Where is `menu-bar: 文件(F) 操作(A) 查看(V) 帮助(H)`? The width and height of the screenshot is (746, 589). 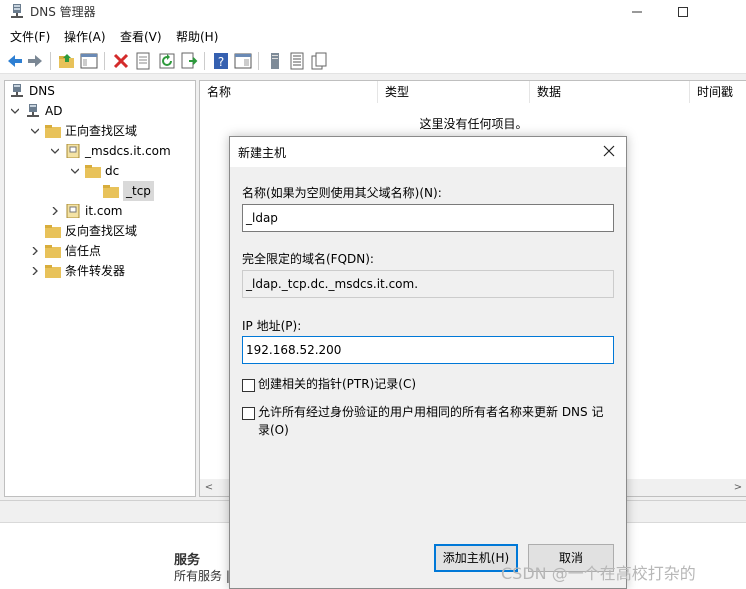 menu-bar: 文件(F) 操作(A) 查看(V) 帮助(H) is located at coordinates (373, 36).